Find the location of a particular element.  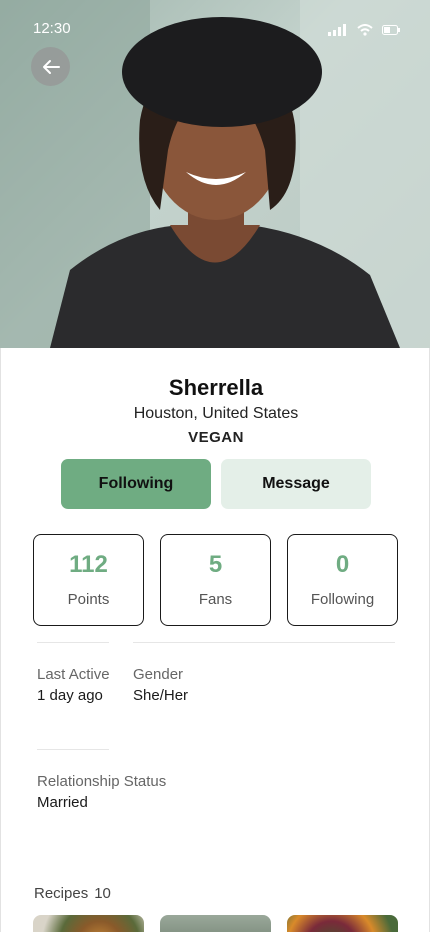

relationship-label: Relationship Status is located at coordinates (102, 781).